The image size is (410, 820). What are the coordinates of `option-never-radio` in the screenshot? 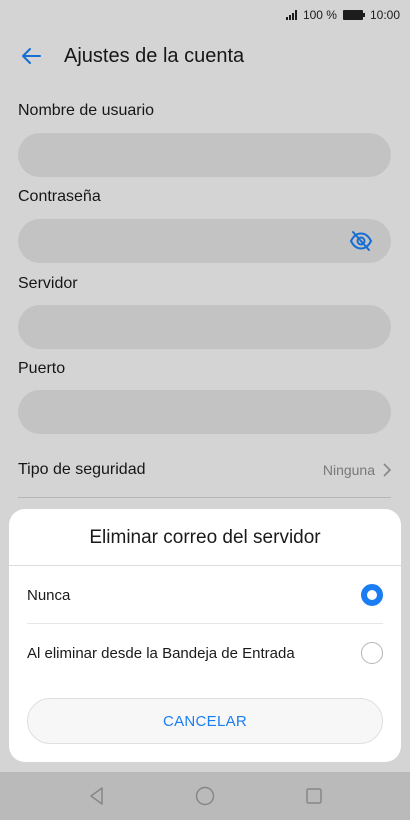 It's located at (372, 595).